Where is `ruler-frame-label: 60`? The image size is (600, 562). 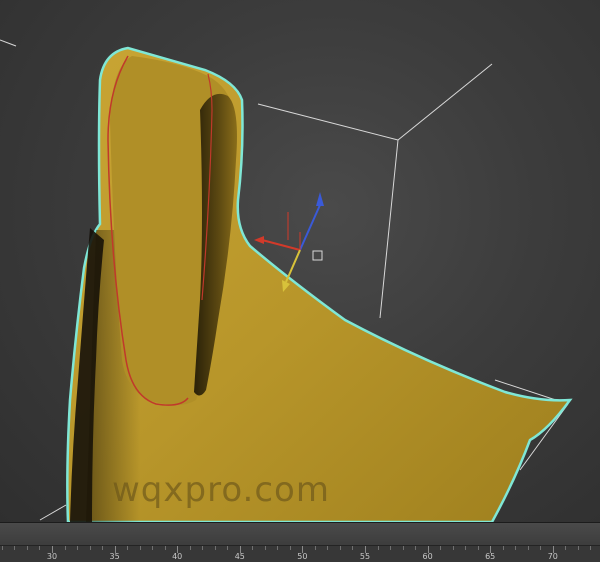 ruler-frame-label: 60 is located at coordinates (427, 556).